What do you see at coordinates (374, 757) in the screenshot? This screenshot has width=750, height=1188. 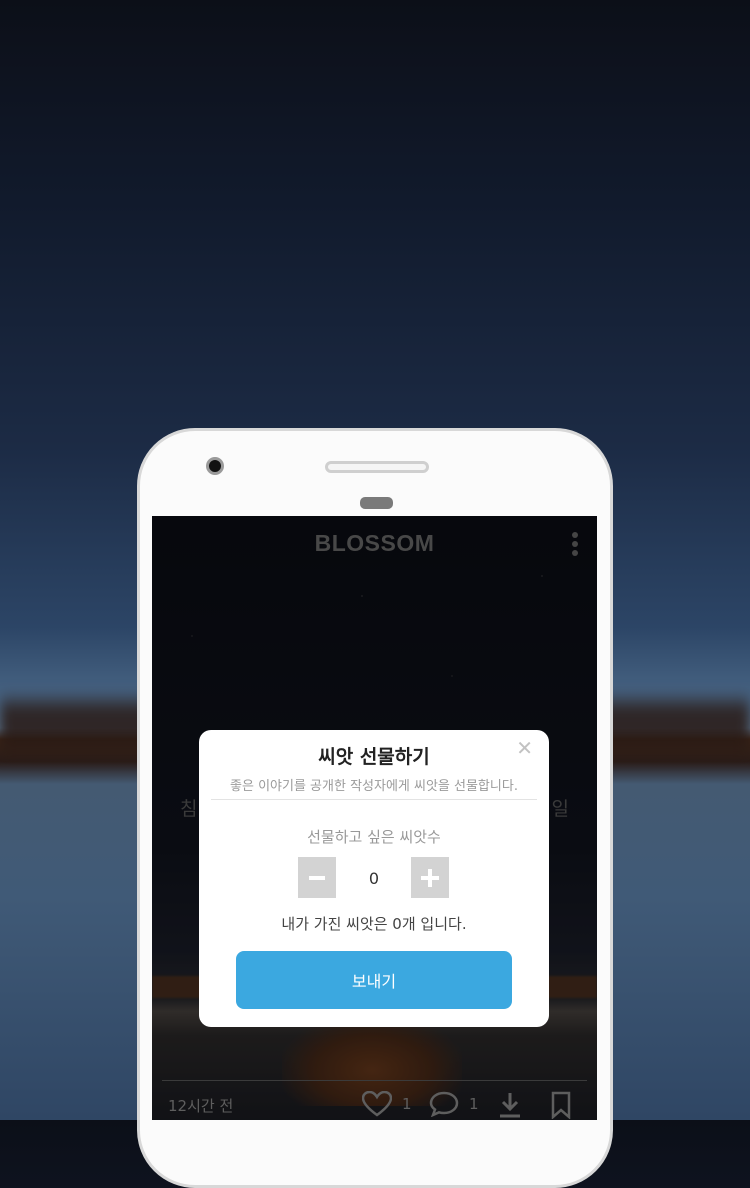 I see `dialog-title: 씨앗 선물하기` at bounding box center [374, 757].